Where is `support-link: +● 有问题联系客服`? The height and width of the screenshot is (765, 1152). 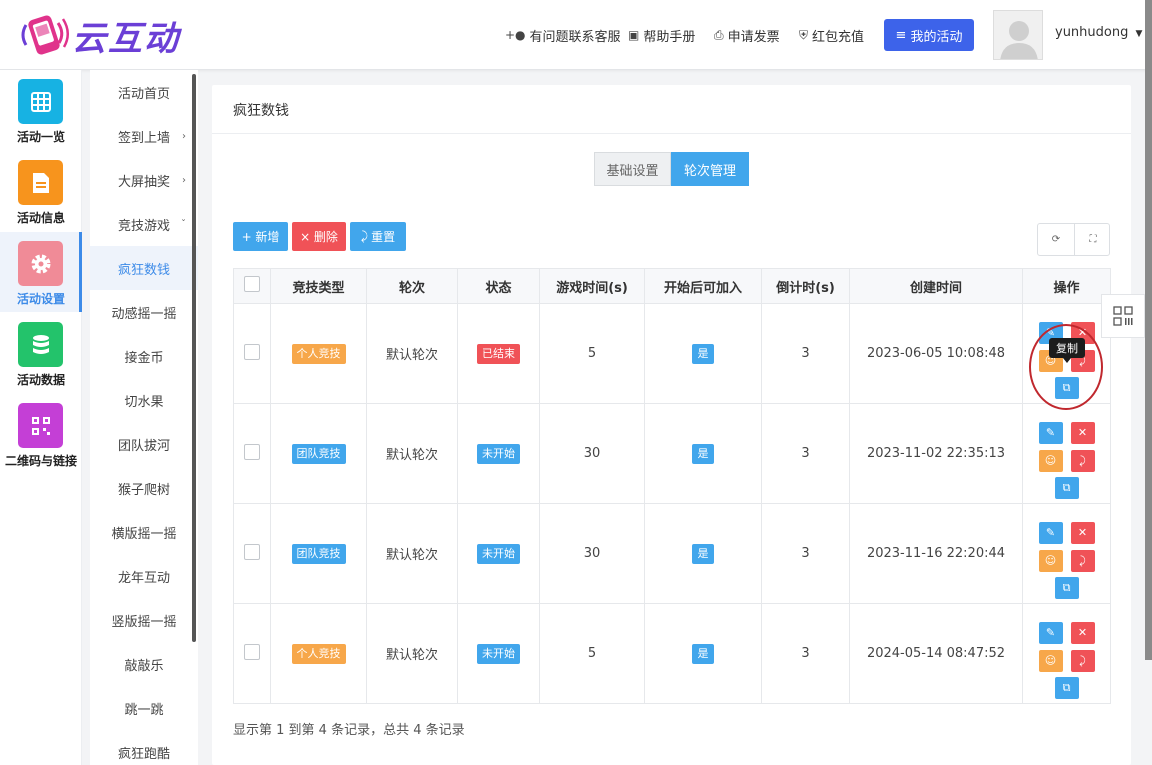 support-link: +● 有问题联系客服 is located at coordinates (563, 35).